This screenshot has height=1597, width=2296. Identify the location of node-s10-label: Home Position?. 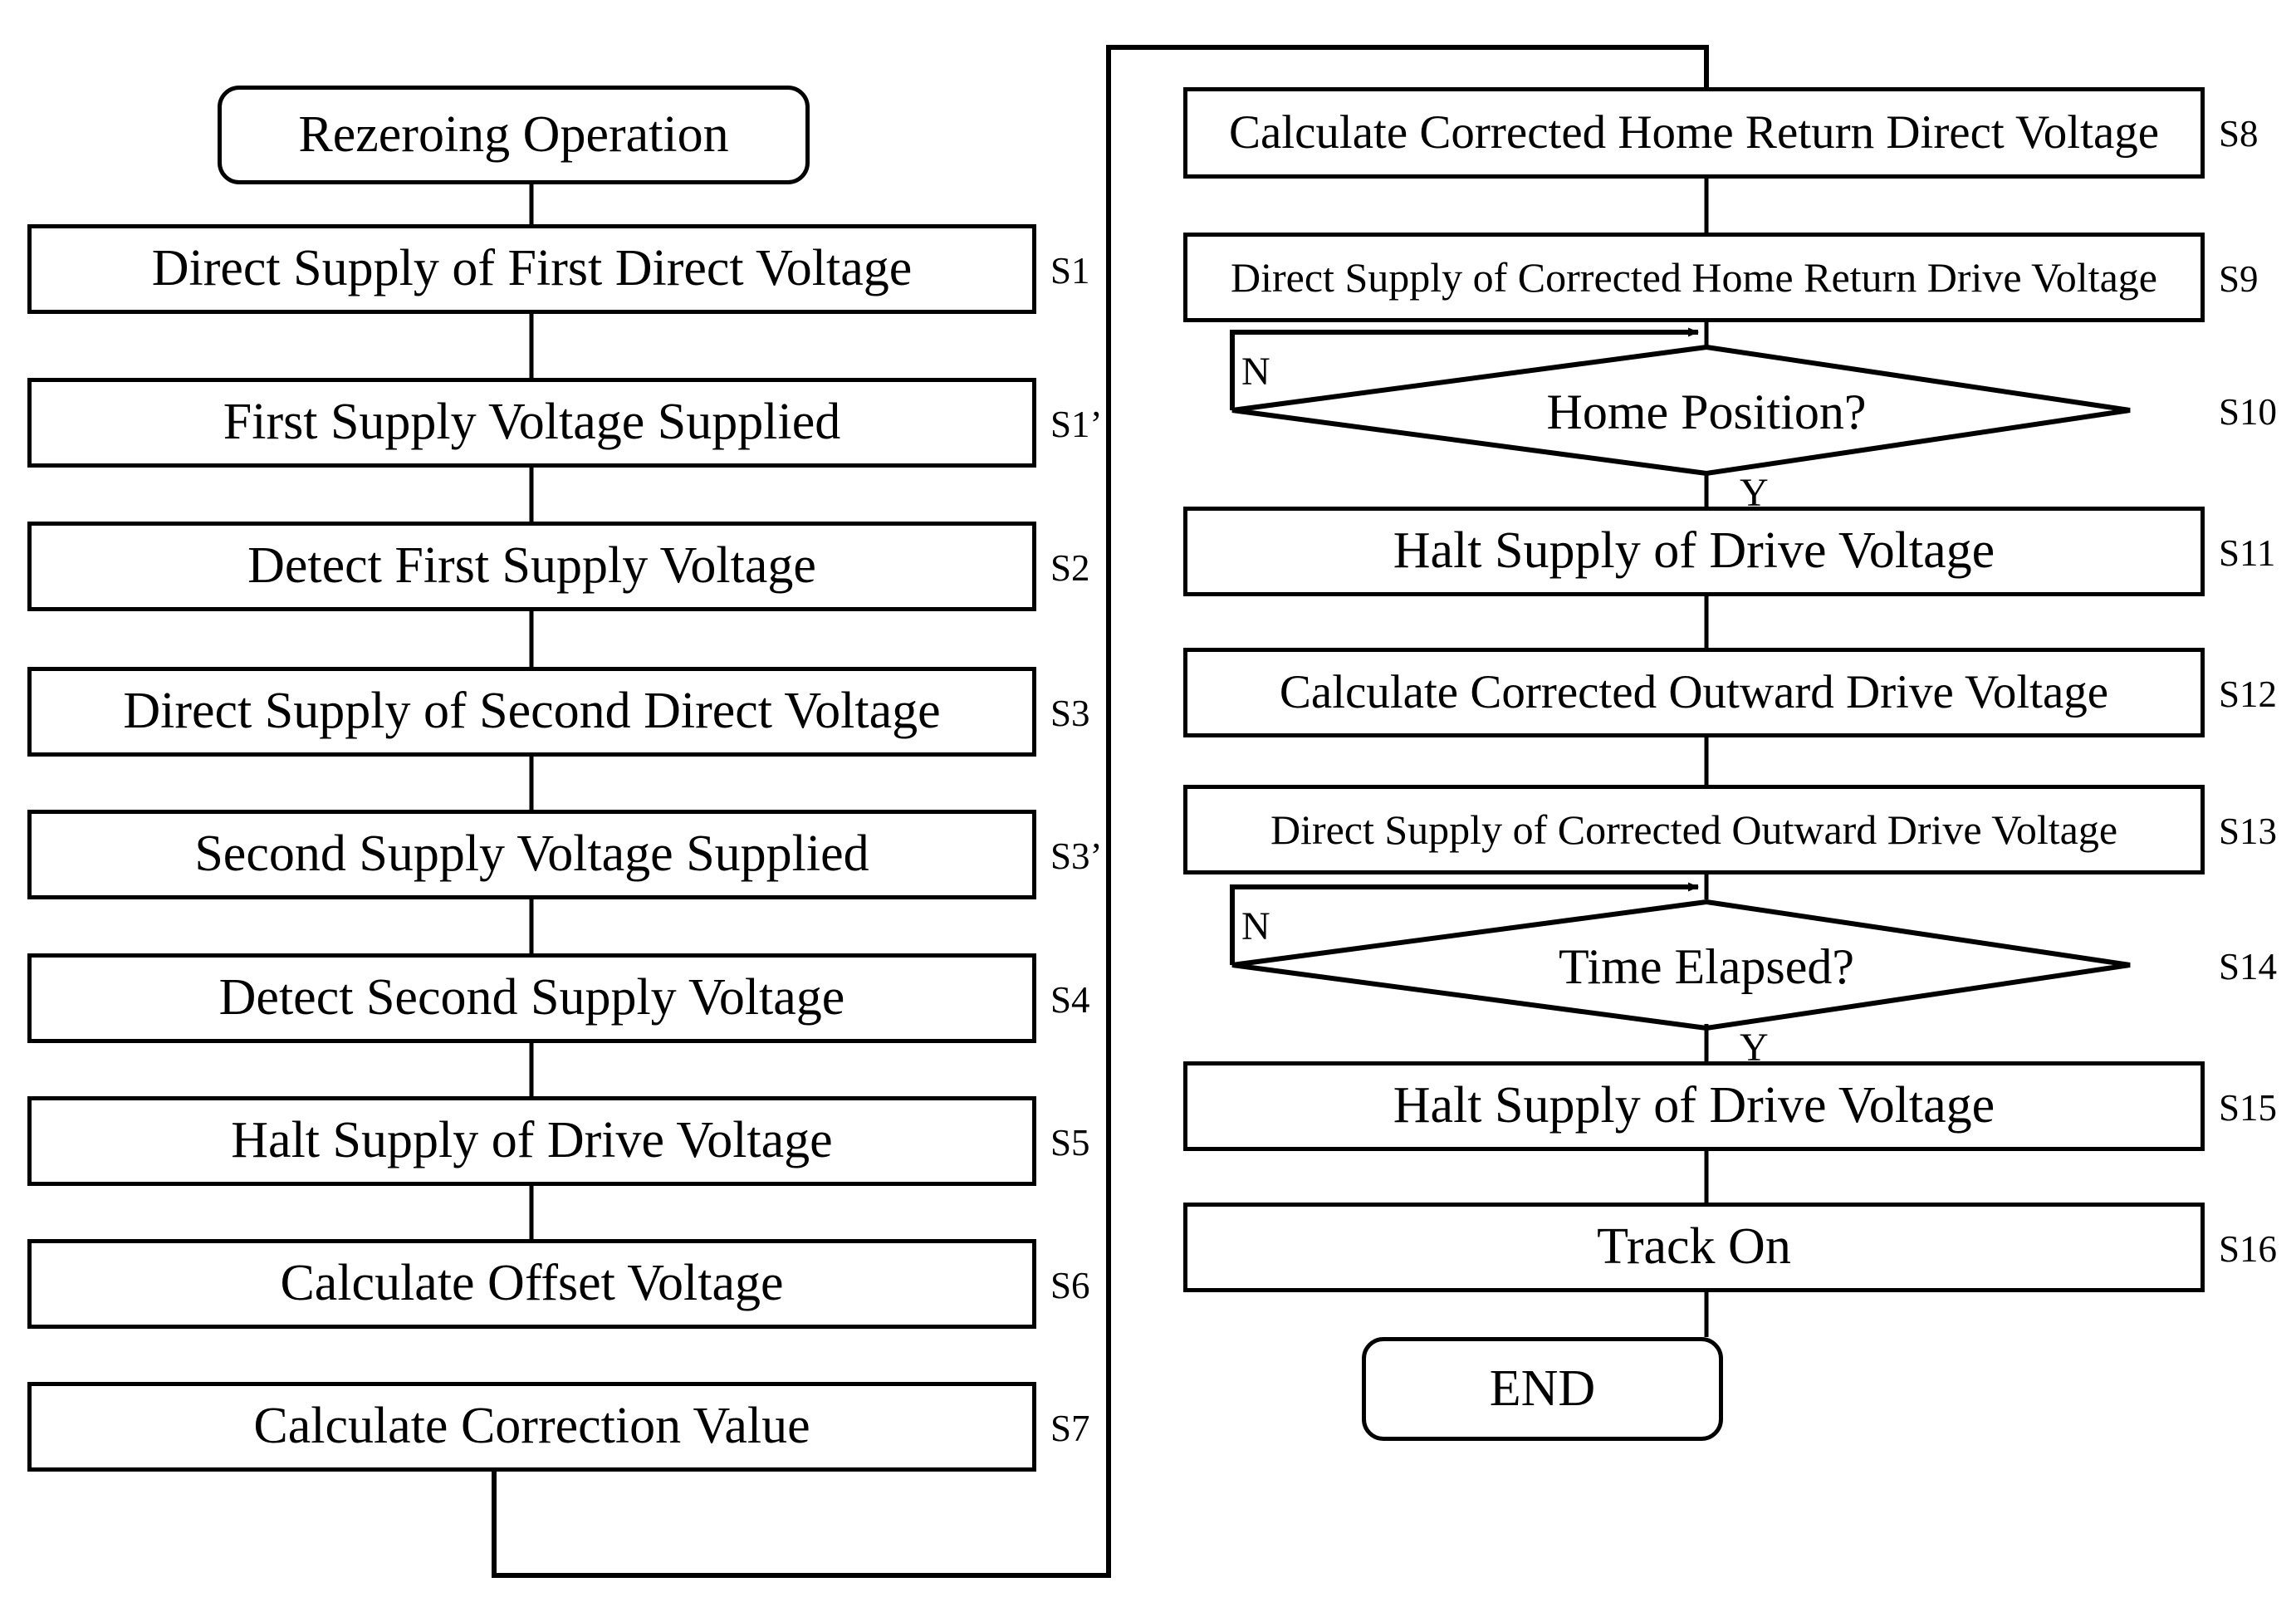
(1707, 412).